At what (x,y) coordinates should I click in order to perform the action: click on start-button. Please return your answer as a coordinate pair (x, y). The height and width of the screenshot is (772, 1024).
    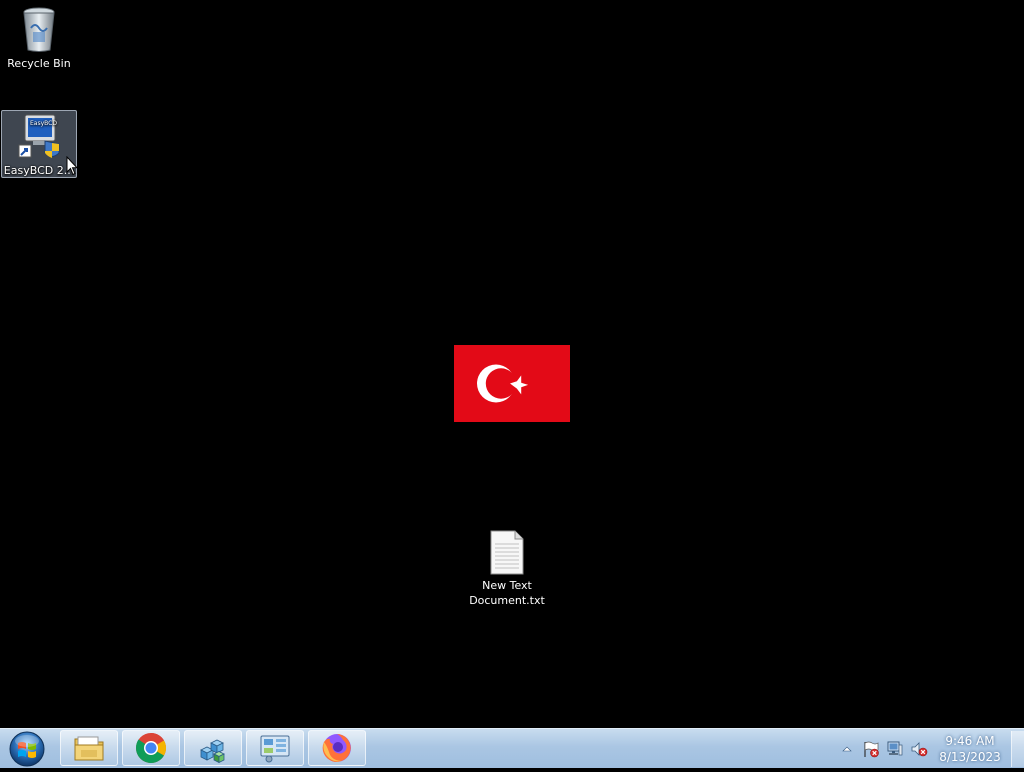
    Looking at the image, I should click on (27, 749).